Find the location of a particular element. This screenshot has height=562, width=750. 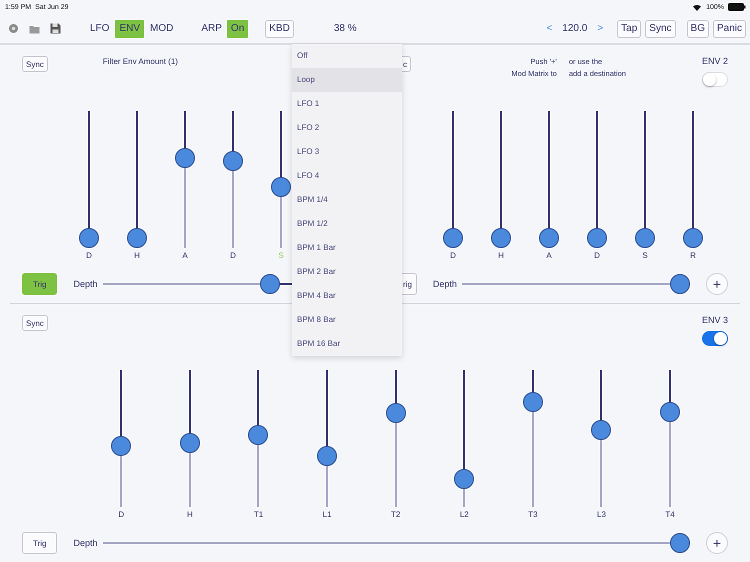

slider-label: T2 is located at coordinates (395, 515).